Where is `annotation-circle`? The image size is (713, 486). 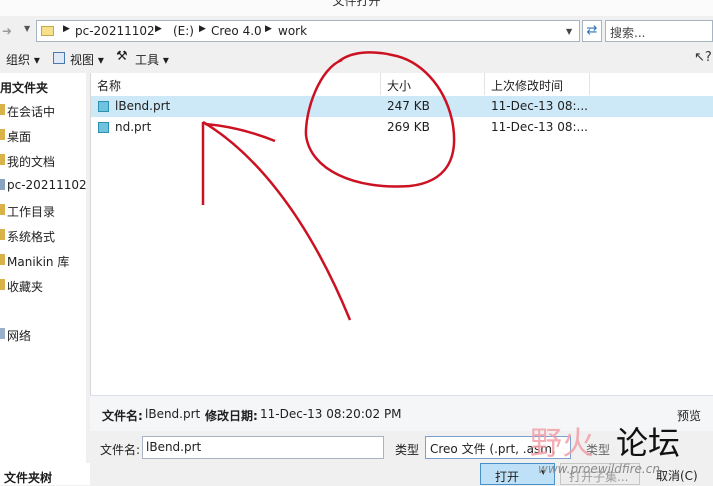
annotation-circle is located at coordinates (380, 119).